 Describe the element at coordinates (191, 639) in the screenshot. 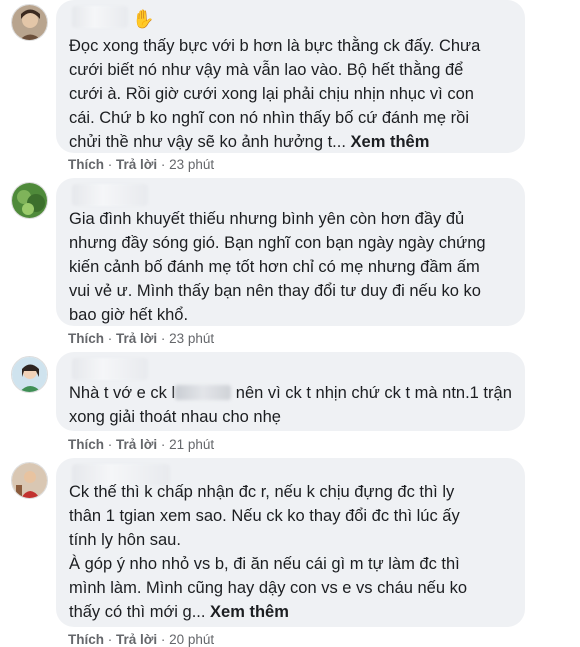

I see `timestamp: 20 phút` at that location.